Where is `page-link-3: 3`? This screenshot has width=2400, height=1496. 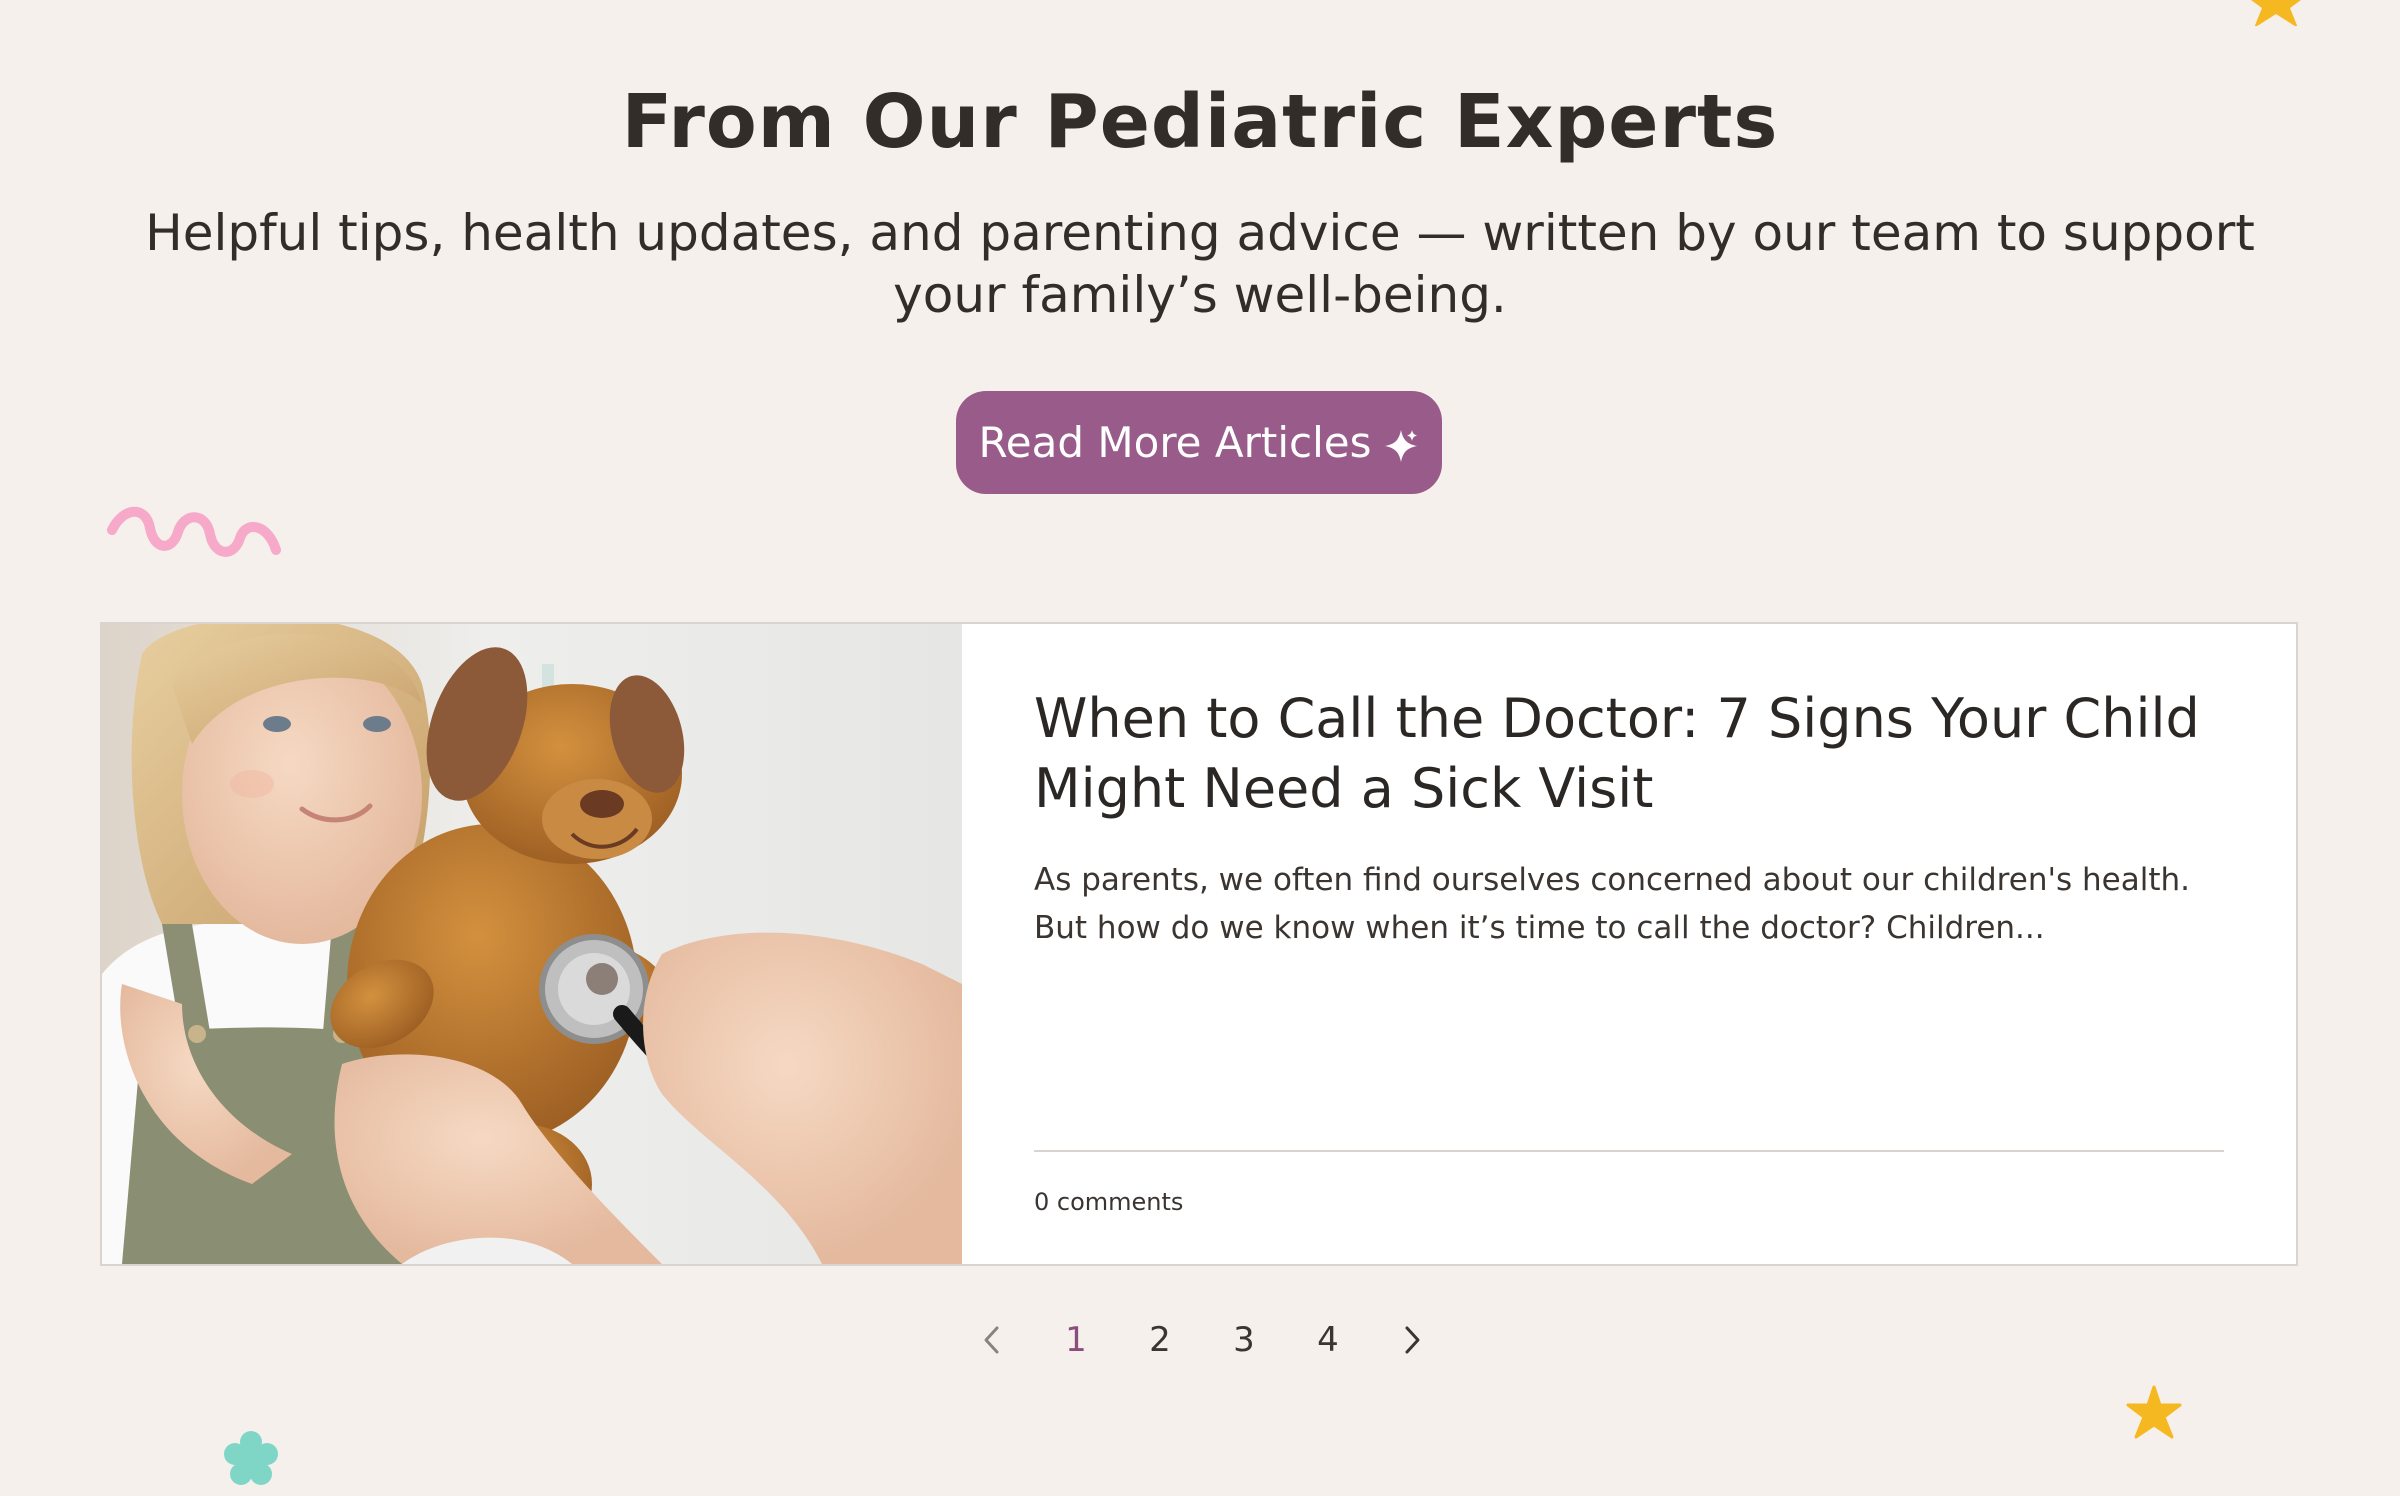
page-link-3: 3 is located at coordinates (1244, 1340).